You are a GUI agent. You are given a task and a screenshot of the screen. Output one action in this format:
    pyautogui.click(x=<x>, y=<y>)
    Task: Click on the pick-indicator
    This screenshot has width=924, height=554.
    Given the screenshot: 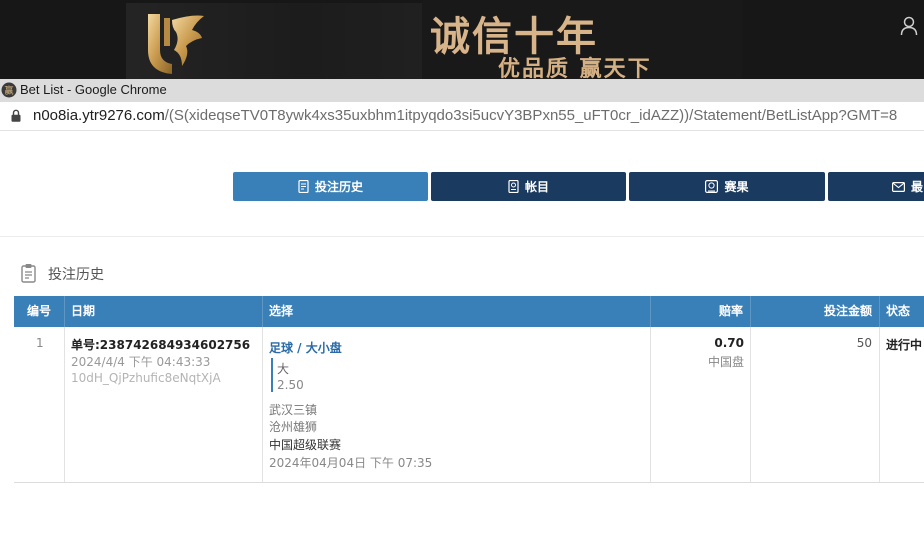 What is the action you would take?
    pyautogui.click(x=272, y=375)
    